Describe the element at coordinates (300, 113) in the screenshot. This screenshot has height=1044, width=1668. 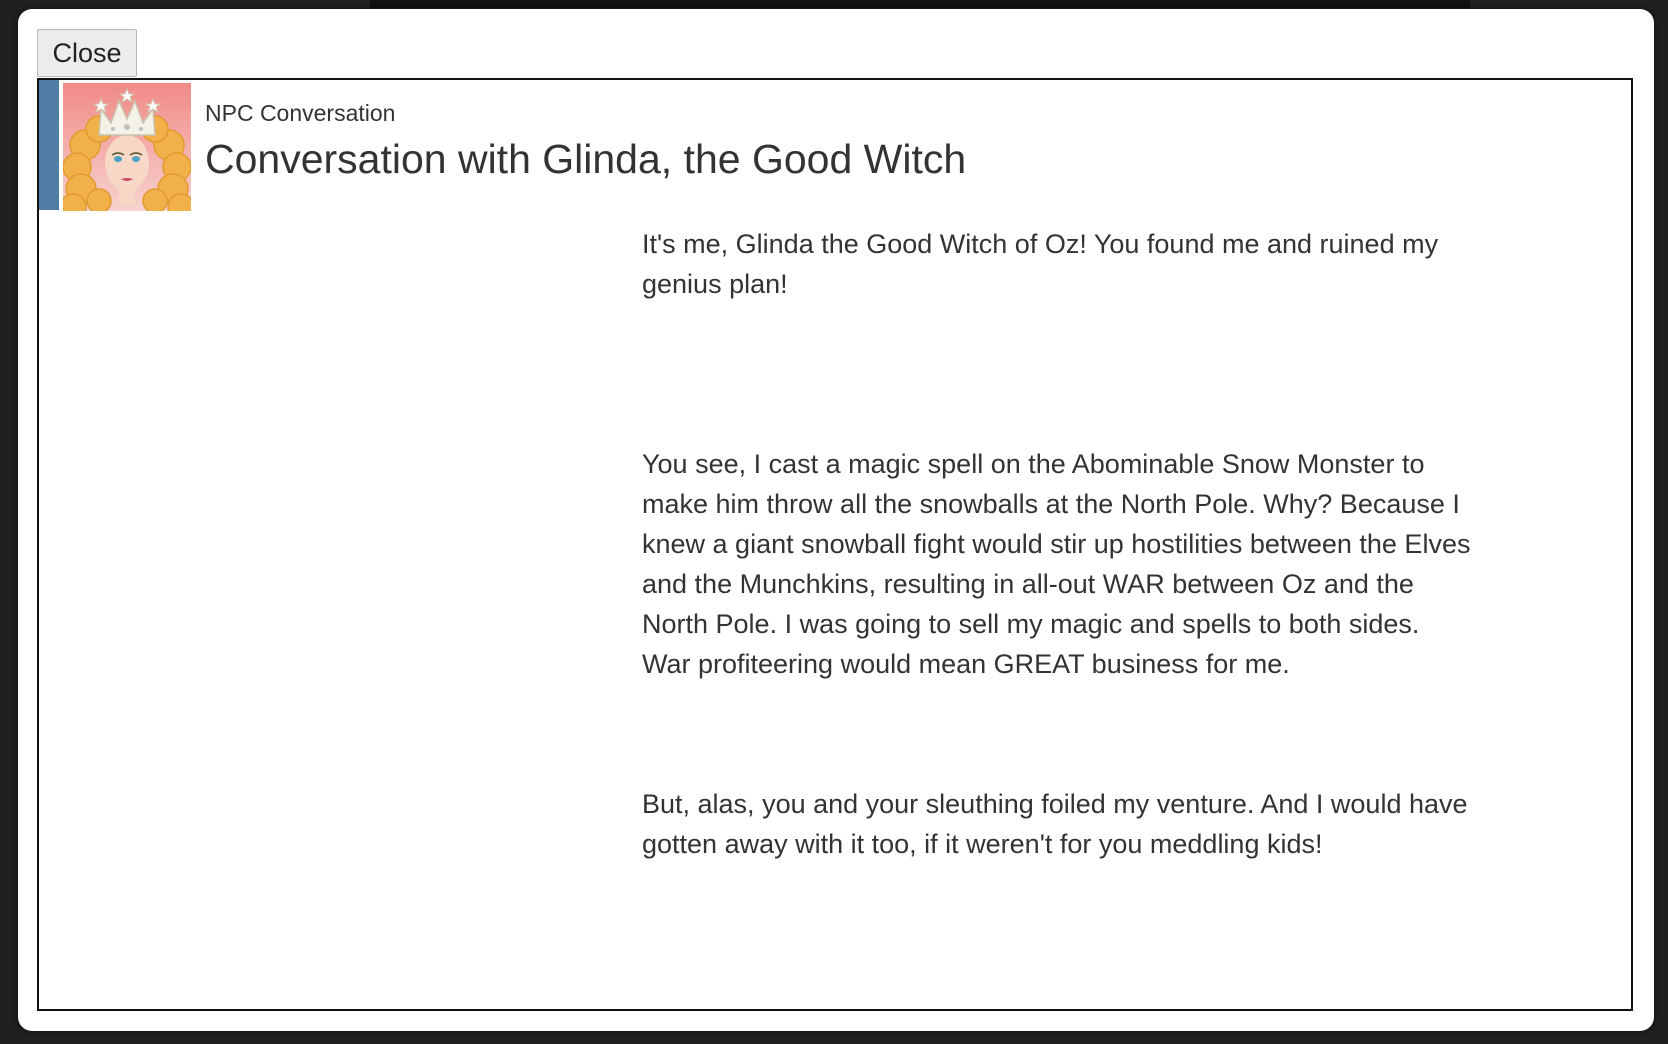
I see `header-subtitle: NPC Conversation` at that location.